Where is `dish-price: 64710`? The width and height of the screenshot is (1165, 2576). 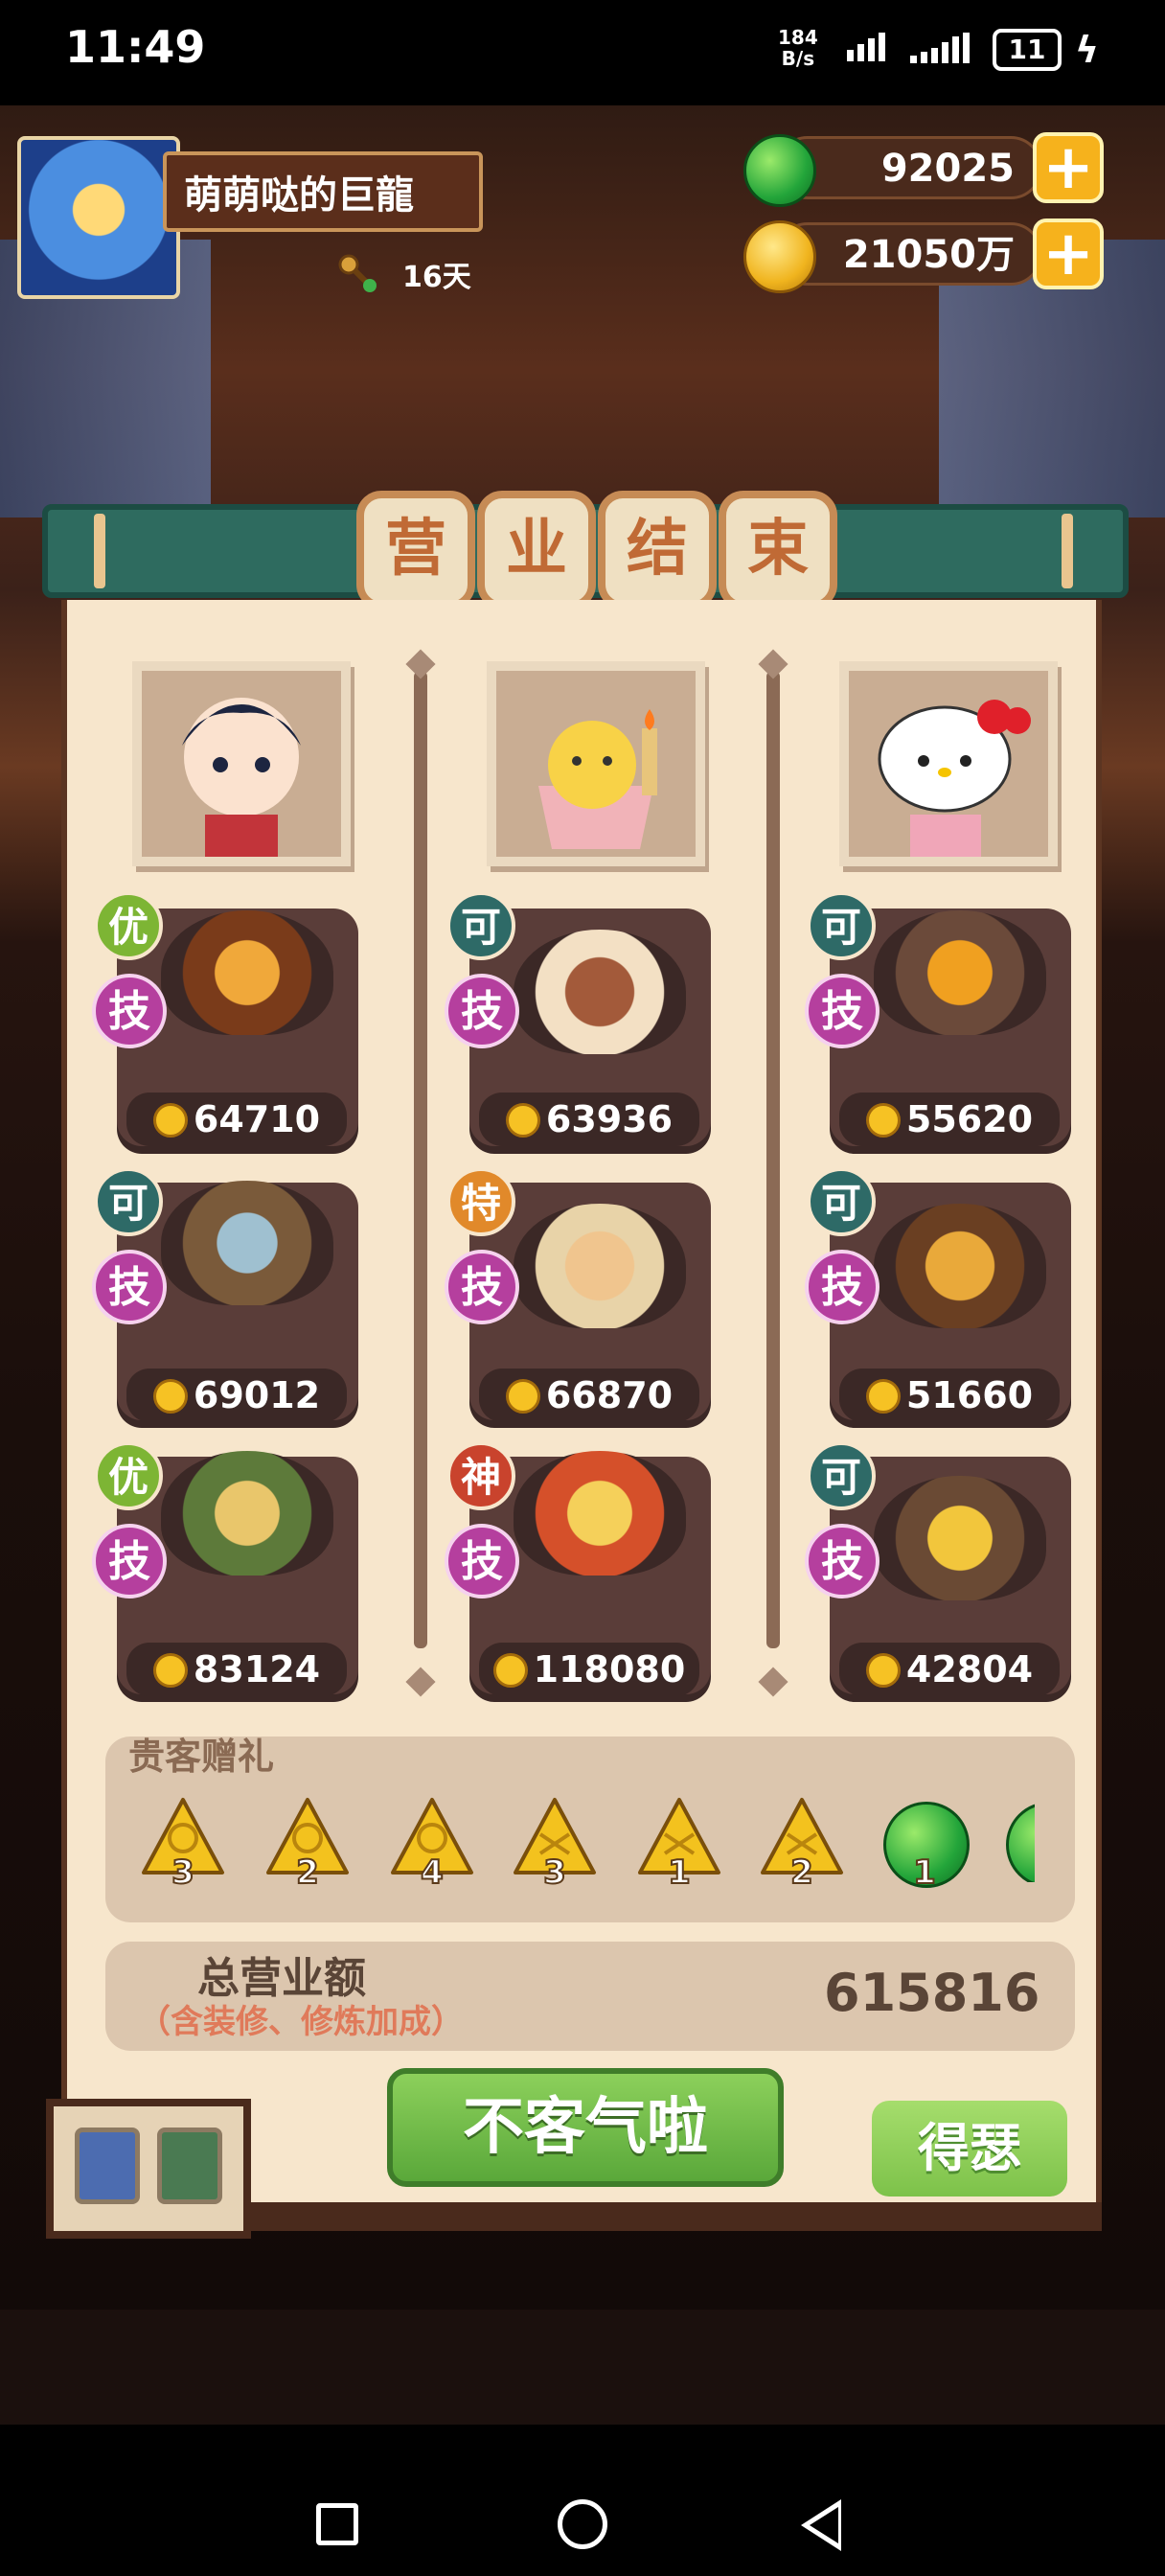 dish-price: 64710 is located at coordinates (236, 1119).